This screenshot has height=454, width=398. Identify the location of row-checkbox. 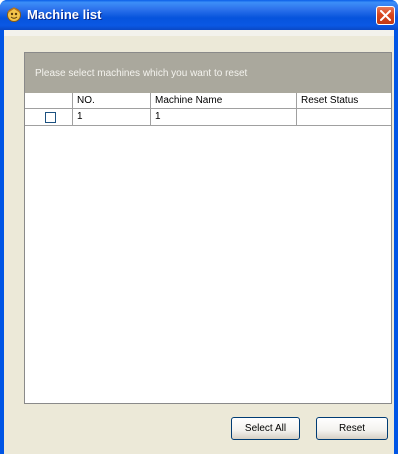
(50, 117).